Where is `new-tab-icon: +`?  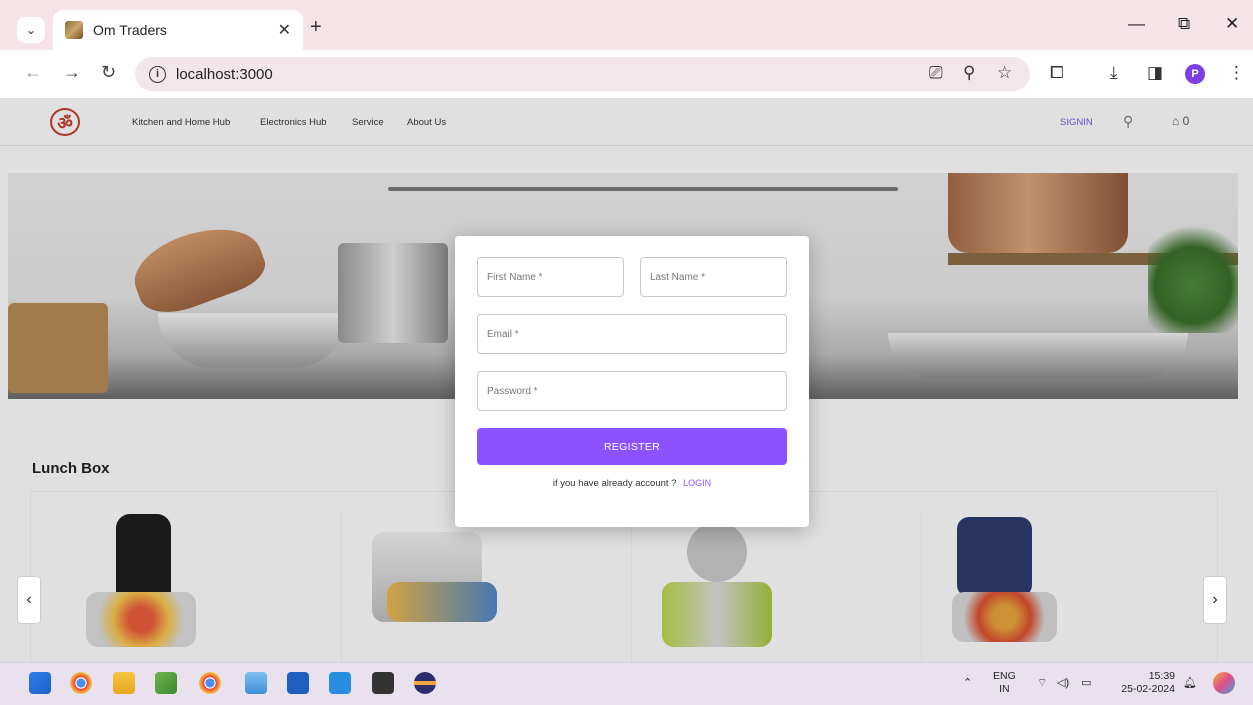 new-tab-icon: + is located at coordinates (316, 27).